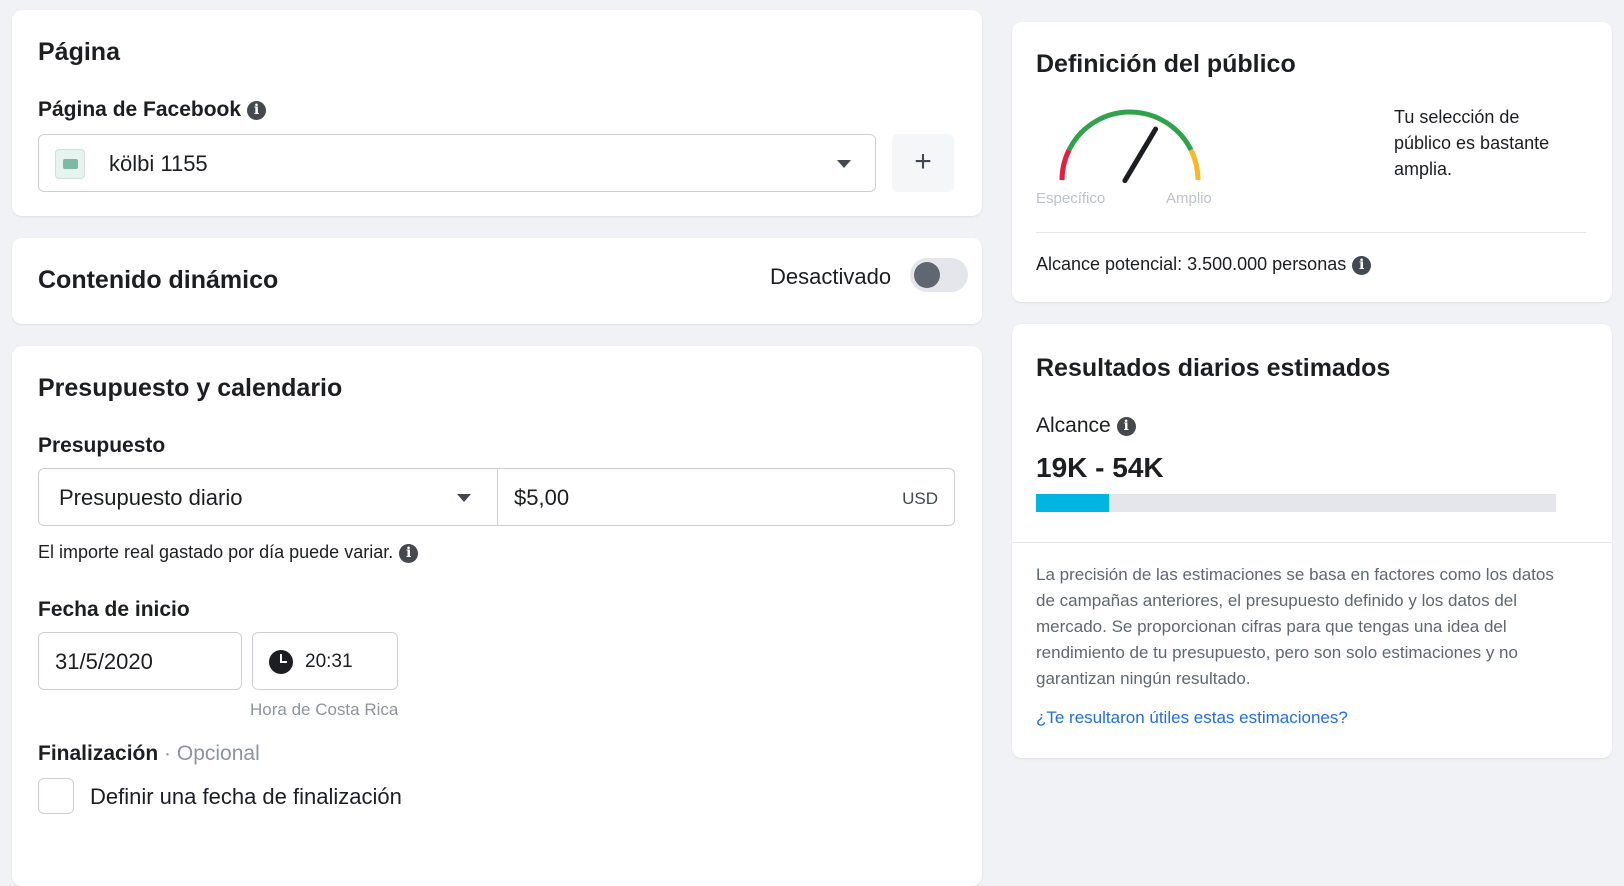 This screenshot has height=886, width=1624. What do you see at coordinates (1191, 264) in the screenshot?
I see `potential-reach-text: Alcance potencial: 3.500.000 personas` at bounding box center [1191, 264].